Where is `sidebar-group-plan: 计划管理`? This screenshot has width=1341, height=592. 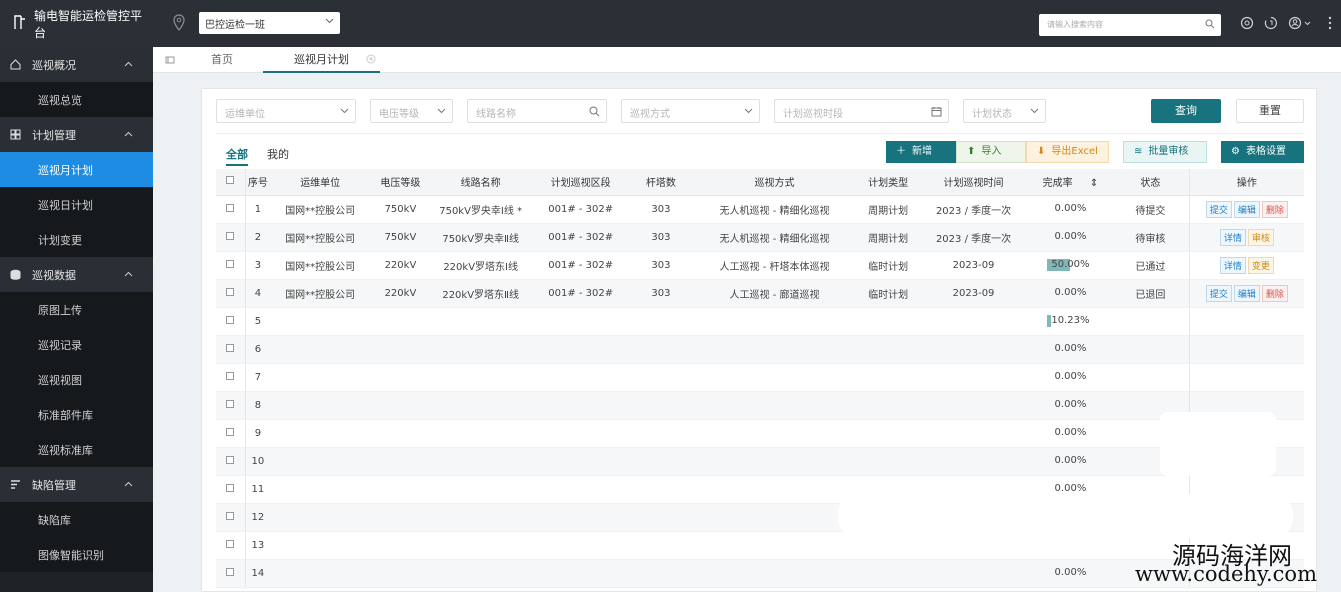 sidebar-group-plan: 计划管理 is located at coordinates (76, 134).